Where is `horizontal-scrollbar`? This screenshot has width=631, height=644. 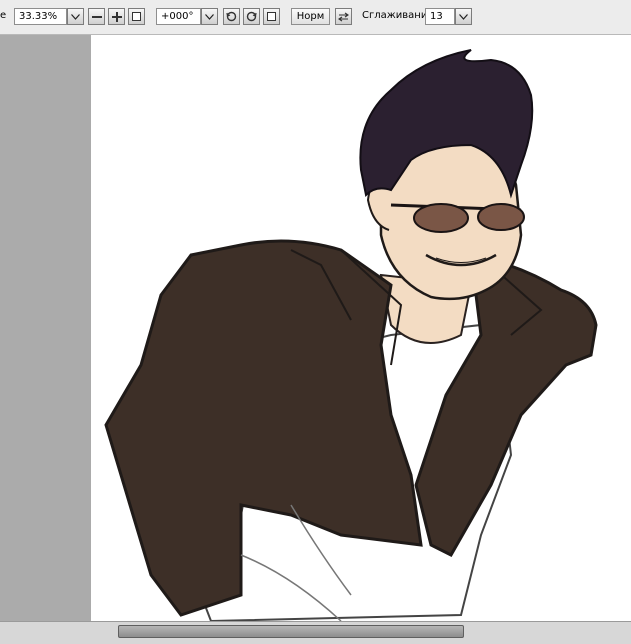
horizontal-scrollbar is located at coordinates (315, 632).